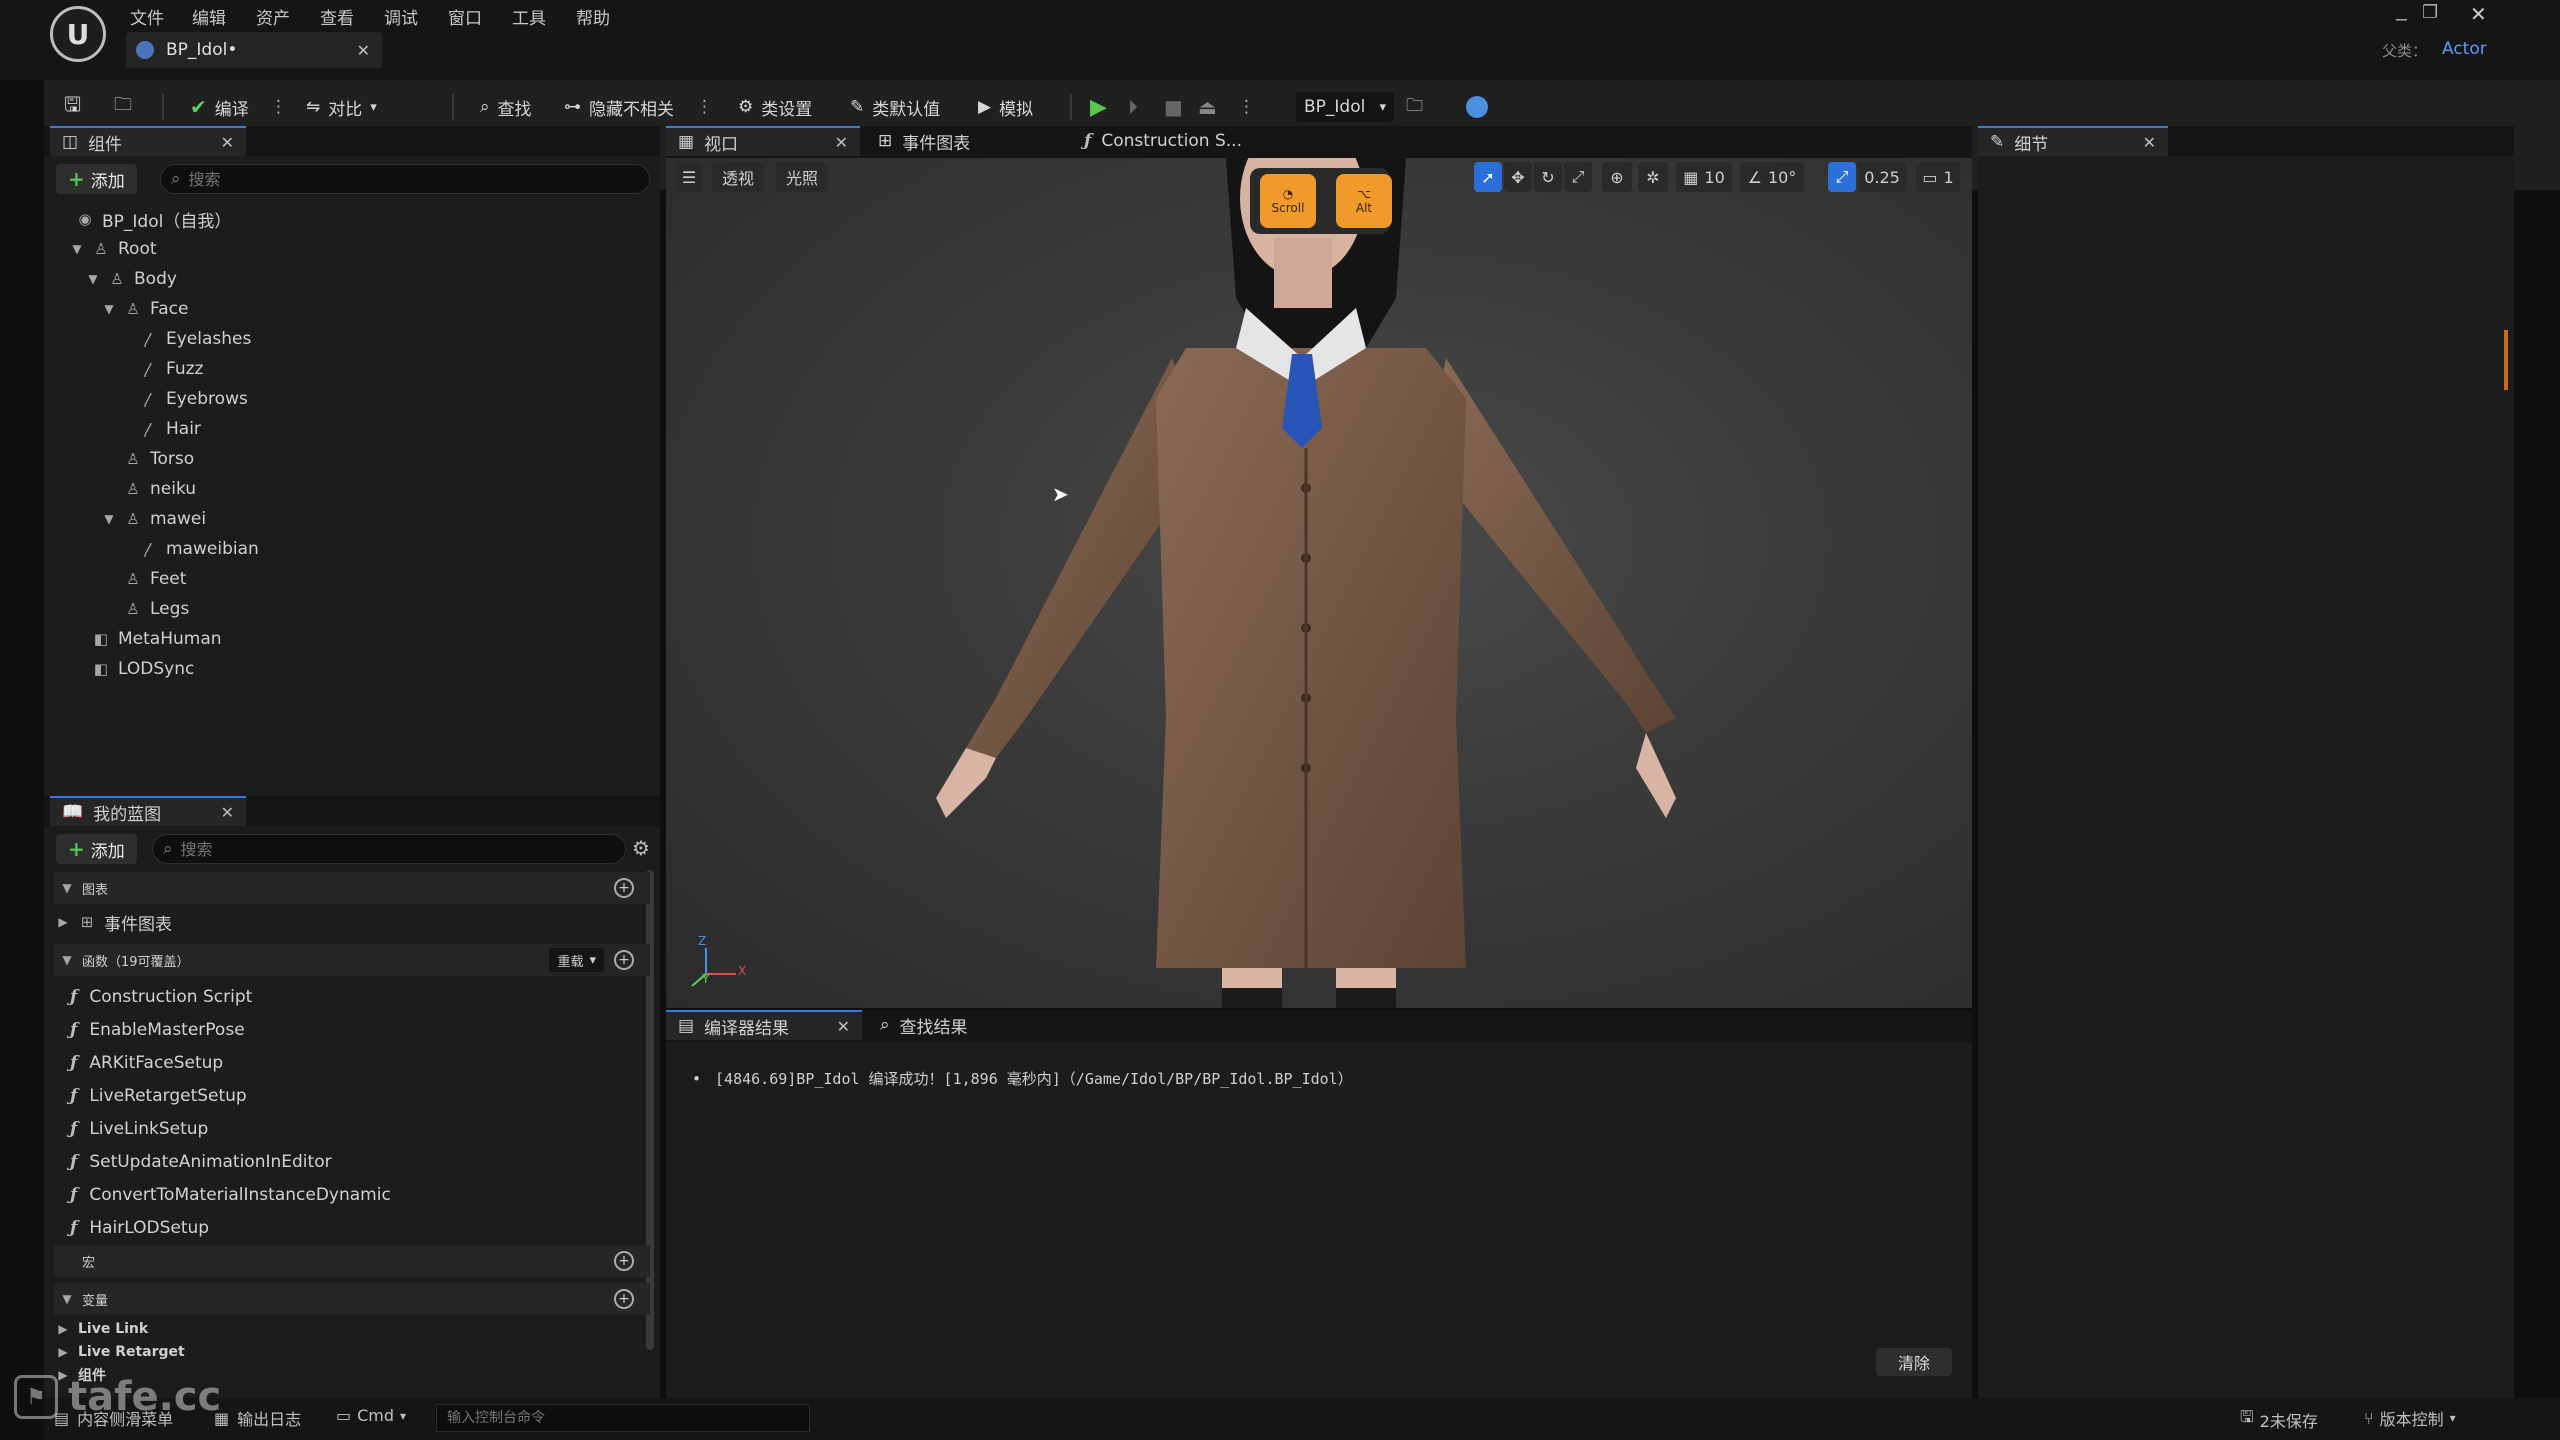 The image size is (2560, 1440). Describe the element at coordinates (278, 107) in the screenshot. I see `compile-options-button: ⋮` at that location.